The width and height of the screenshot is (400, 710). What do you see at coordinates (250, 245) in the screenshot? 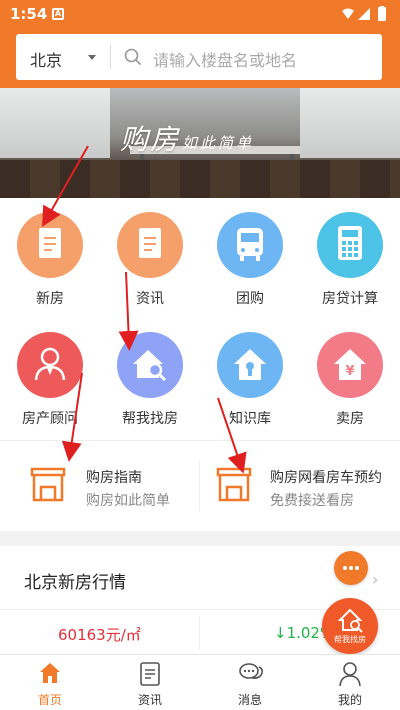
I see `bus-icon` at bounding box center [250, 245].